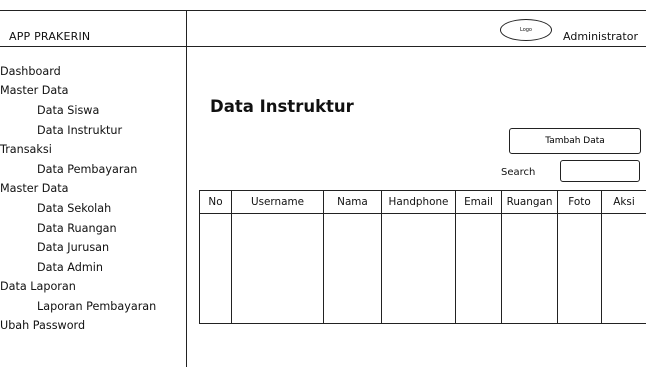 The height and width of the screenshot is (367, 646). Describe the element at coordinates (79, 130) in the screenshot. I see `sidebar-item-data-instruktur: Data Instruktur` at that location.